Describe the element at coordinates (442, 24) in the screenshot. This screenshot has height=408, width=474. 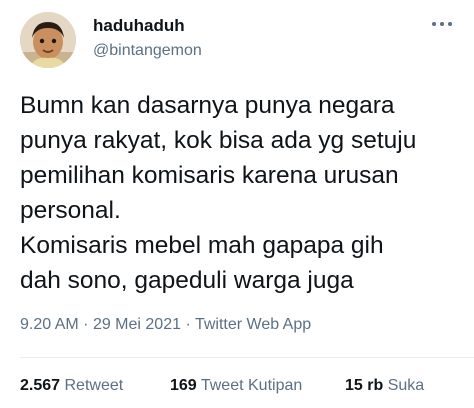
I see `more-options-icon` at that location.